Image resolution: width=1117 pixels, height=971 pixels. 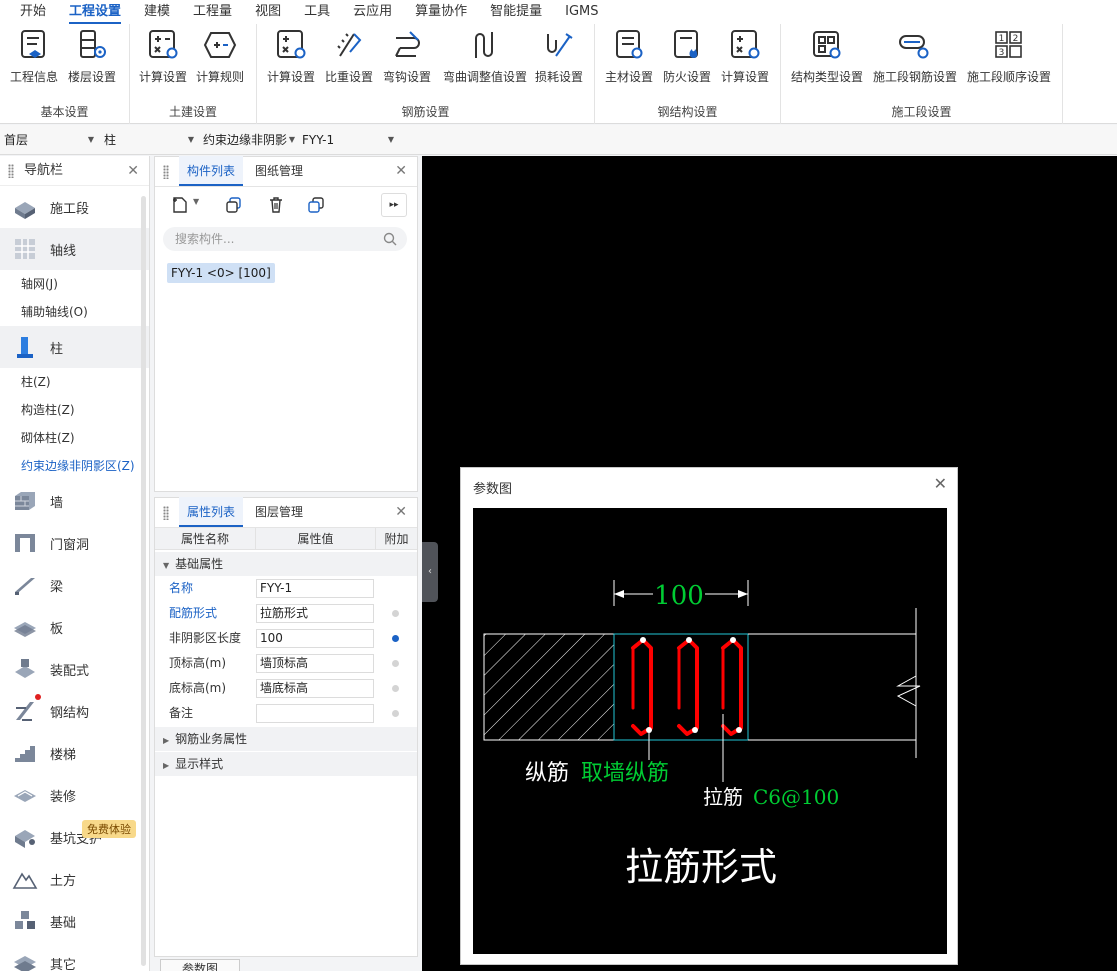 What do you see at coordinates (74, 627) in the screenshot?
I see `nav-category-12: 板` at bounding box center [74, 627].